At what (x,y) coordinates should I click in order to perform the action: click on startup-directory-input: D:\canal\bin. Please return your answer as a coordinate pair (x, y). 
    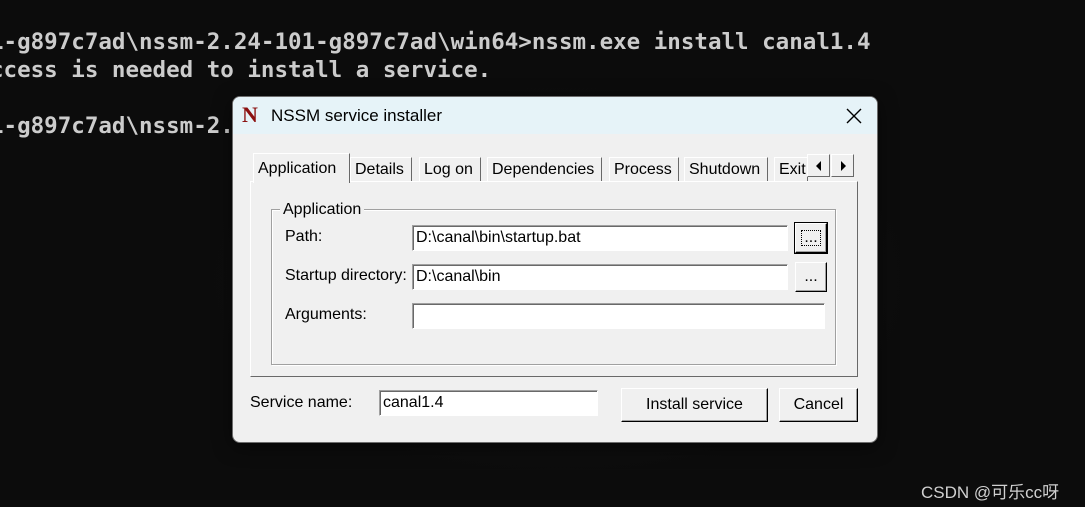
    Looking at the image, I should click on (600, 277).